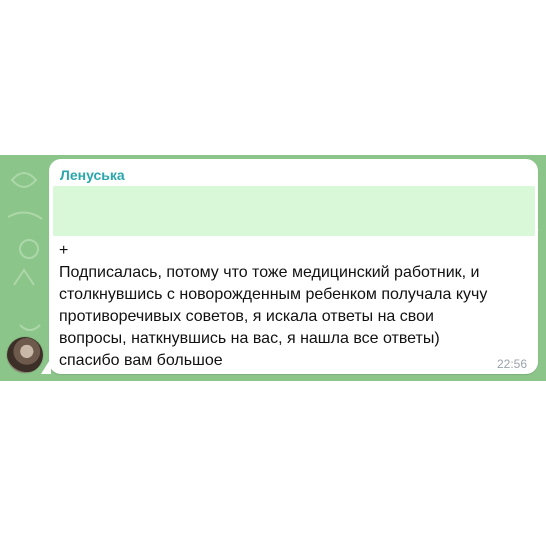  I want to click on sender-name: Ленуська, so click(92, 175).